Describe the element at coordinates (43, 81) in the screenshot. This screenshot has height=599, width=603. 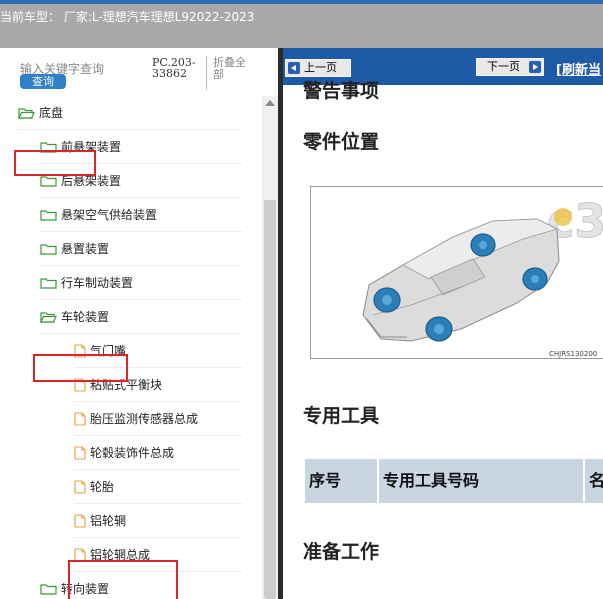
I see `query-button: 查询` at that location.